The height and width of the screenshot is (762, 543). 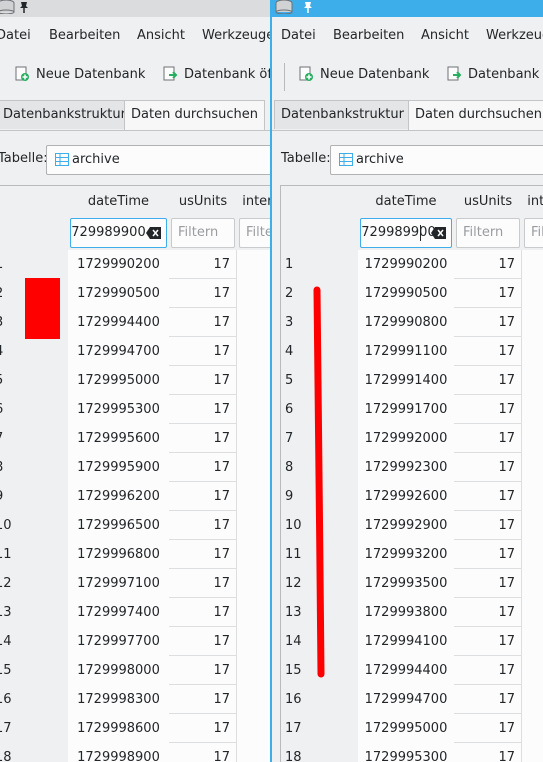 I want to click on cell-datetime: 1729993800, so click(x=406, y=613).